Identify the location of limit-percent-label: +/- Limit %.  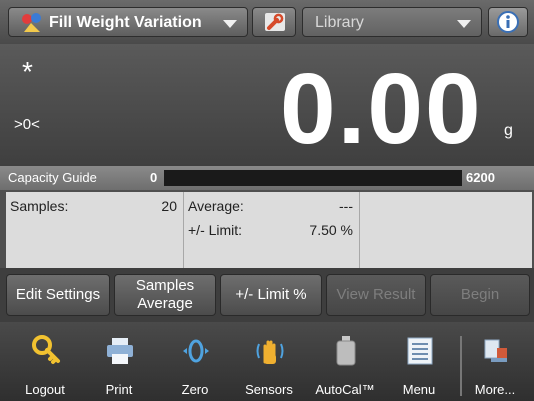
(271, 294).